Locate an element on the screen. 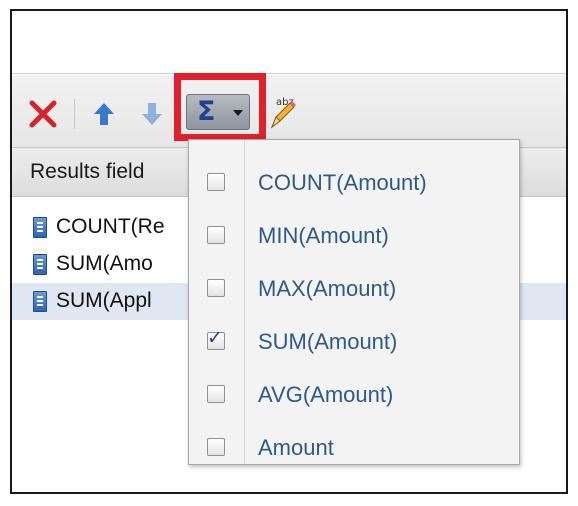 Image resolution: width=578 pixels, height=506 pixels. result-label: SUM(Amo is located at coordinates (104, 263).